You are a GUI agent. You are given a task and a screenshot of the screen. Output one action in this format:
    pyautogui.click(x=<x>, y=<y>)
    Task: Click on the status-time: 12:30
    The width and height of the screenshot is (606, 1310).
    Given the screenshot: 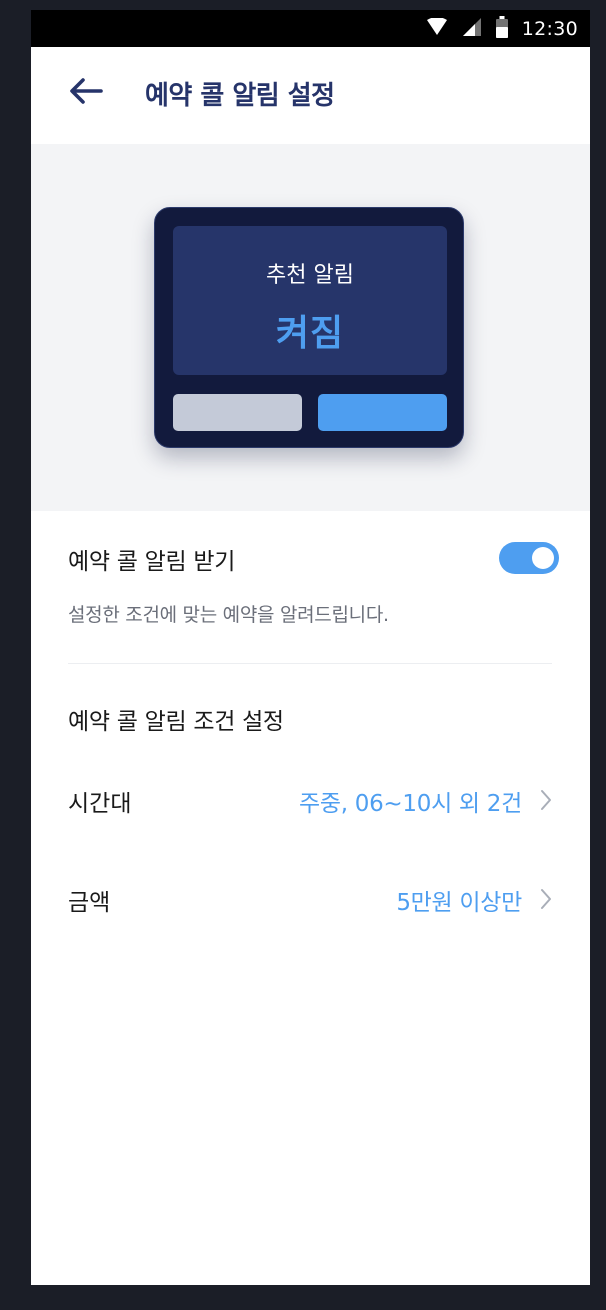 What is the action you would take?
    pyautogui.click(x=549, y=28)
    